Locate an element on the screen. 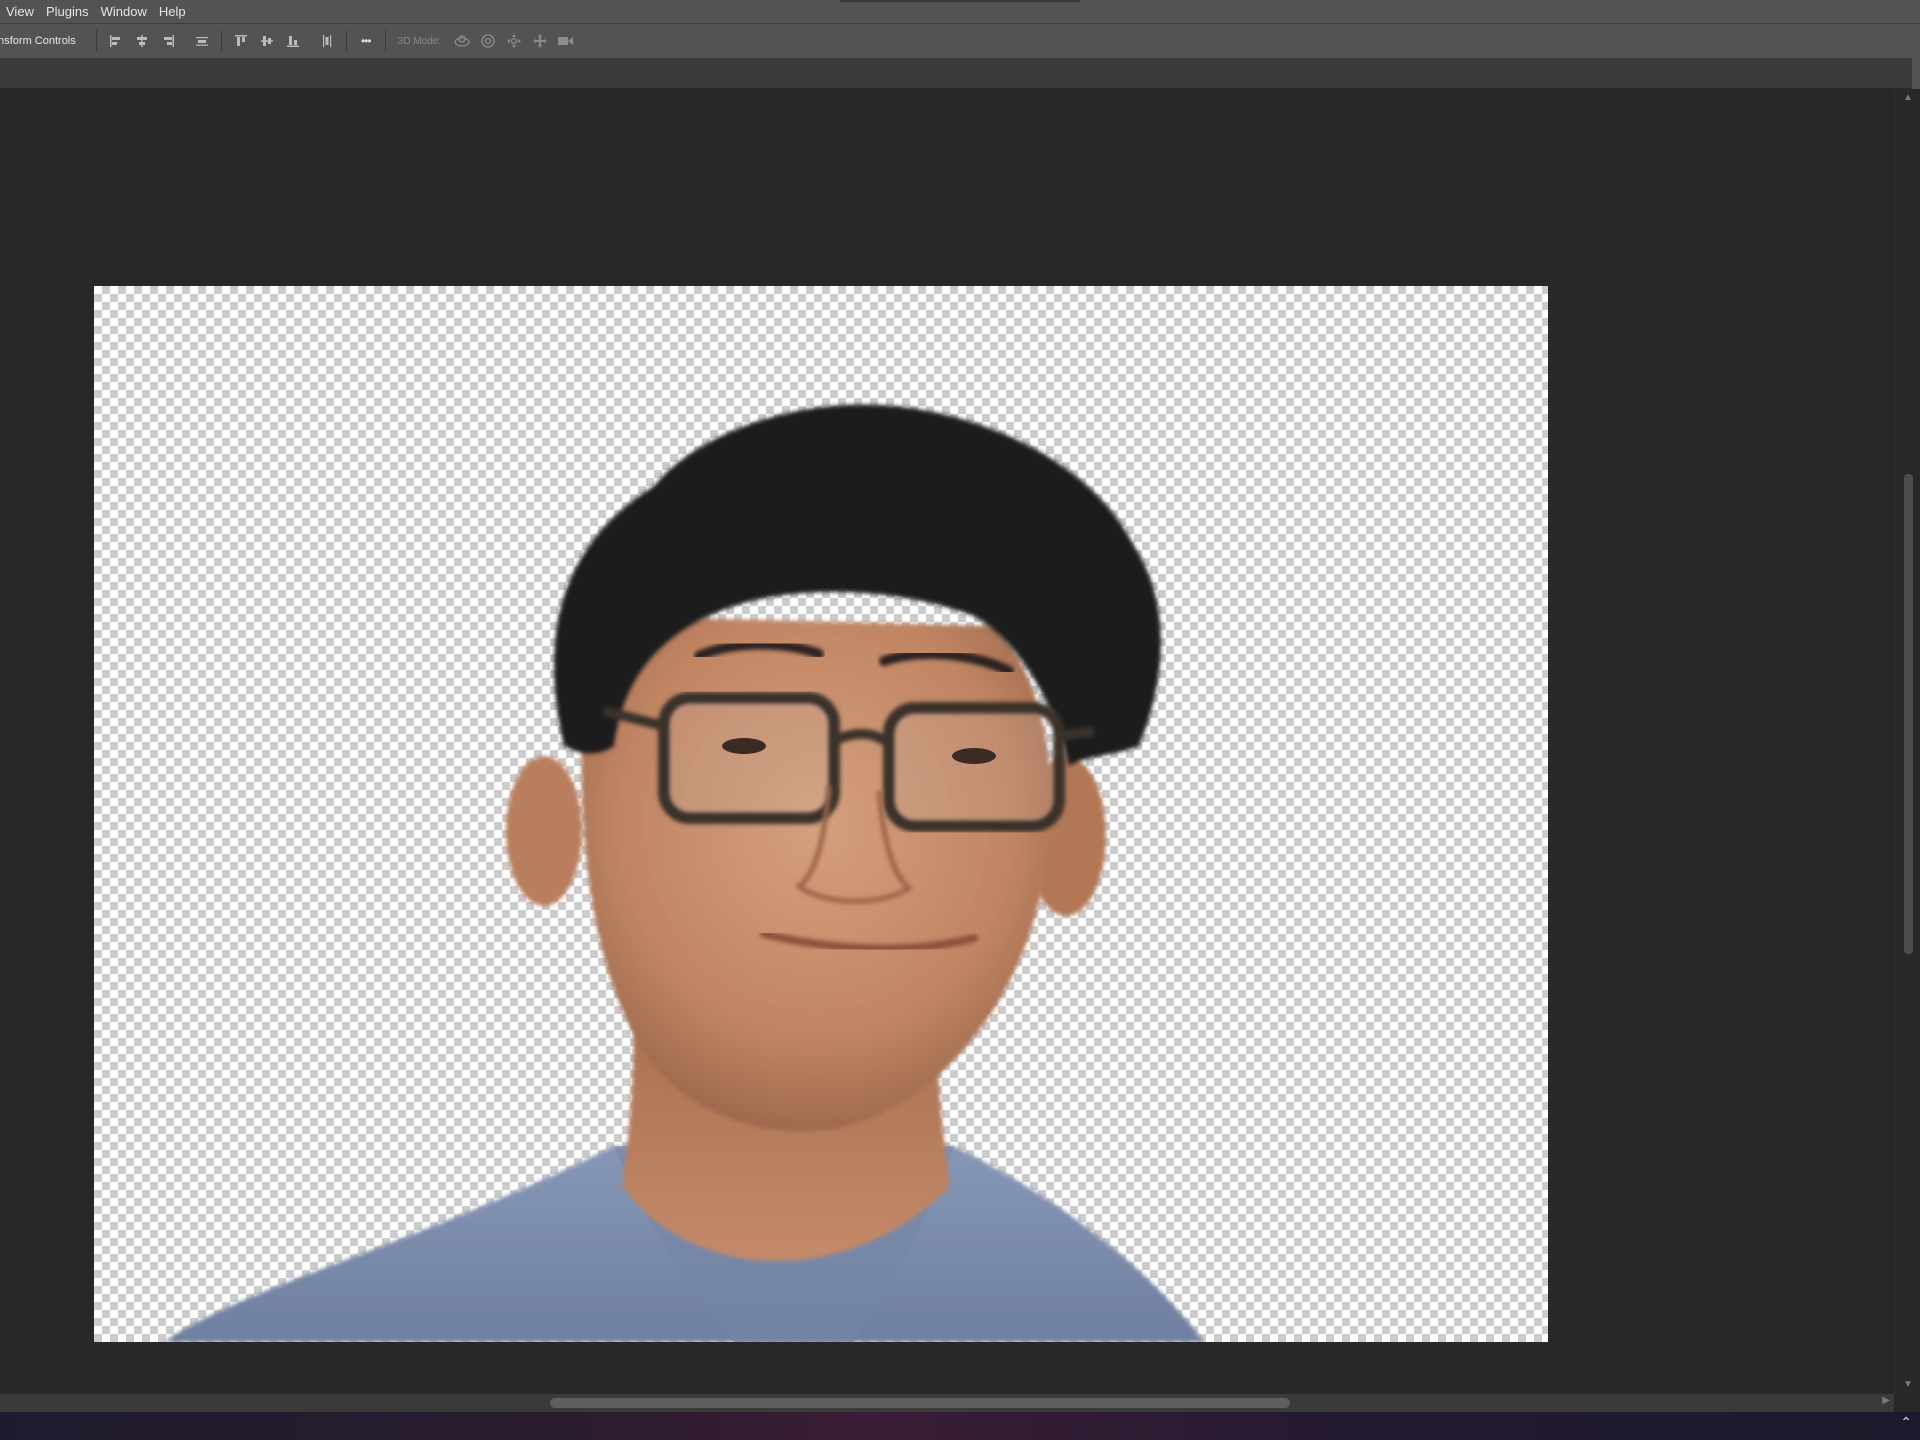 Image resolution: width=1920 pixels, height=1440 pixels. options-bar: ansform Controls ••• 3D Mode: is located at coordinates (960, 41).